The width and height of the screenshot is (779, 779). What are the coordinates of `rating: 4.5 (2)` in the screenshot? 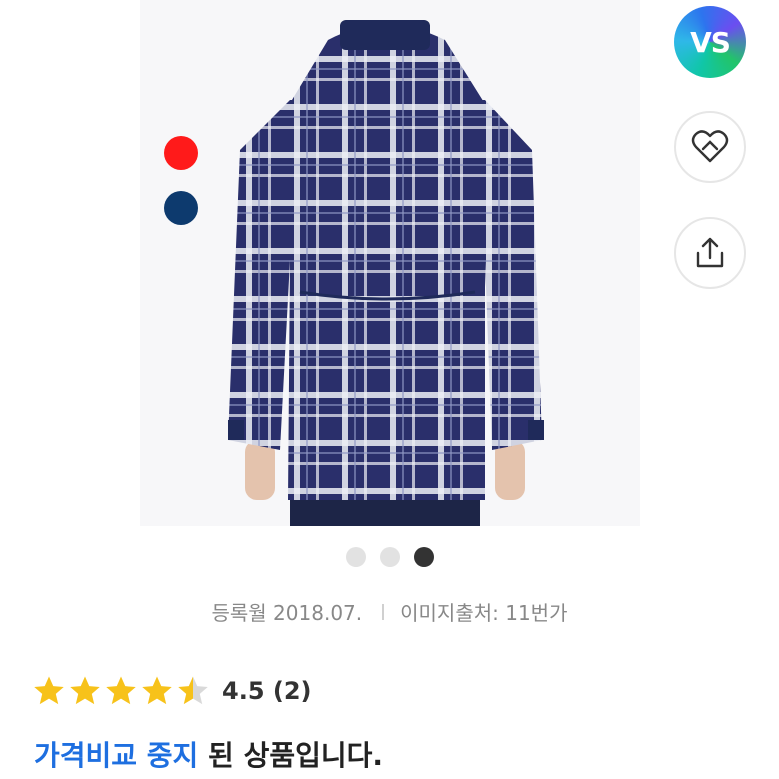 It's located at (172, 691).